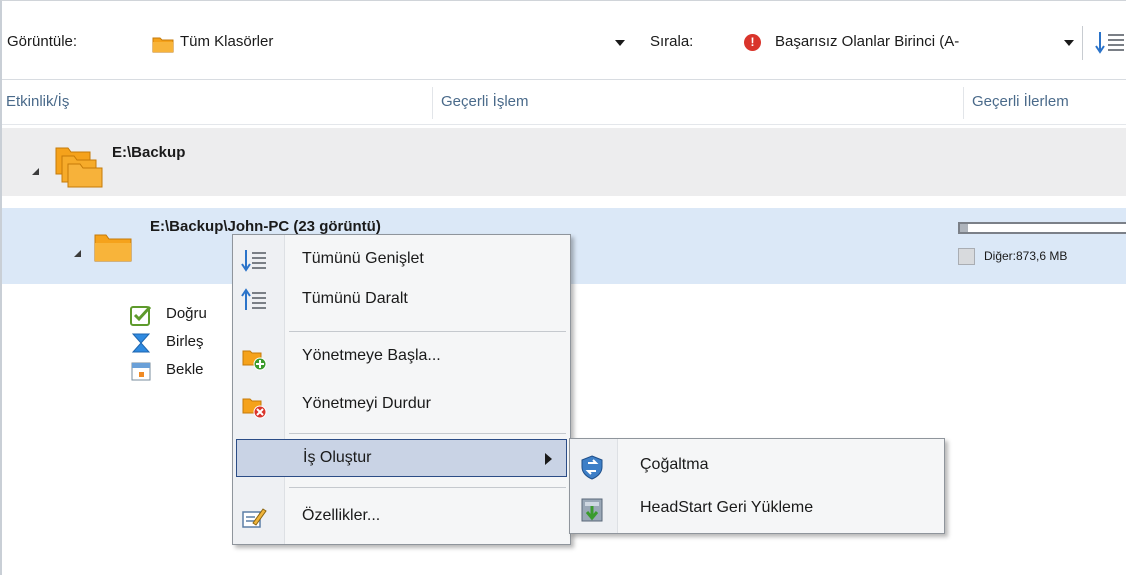  Describe the element at coordinates (727, 507) in the screenshot. I see `submenu-item-label: HeadStart Geri Yükleme` at that location.